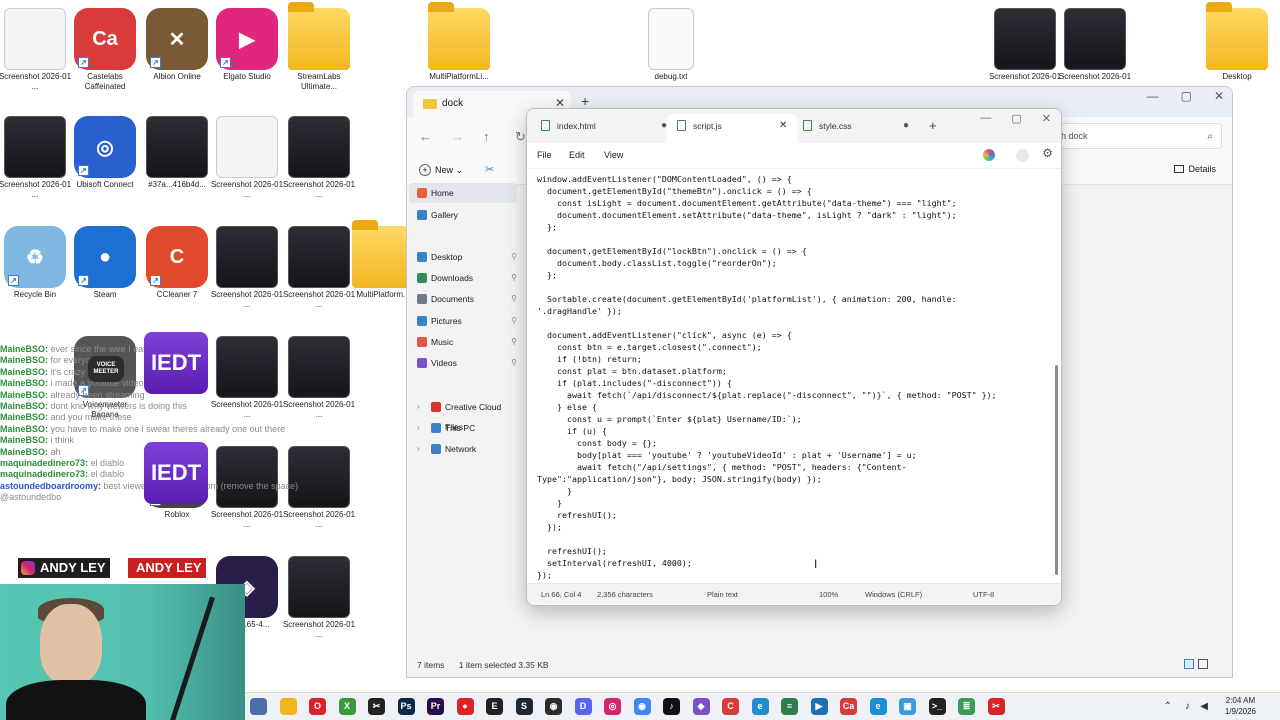  What do you see at coordinates (966, 706) in the screenshot?
I see `notes-icon: ≣` at bounding box center [966, 706].